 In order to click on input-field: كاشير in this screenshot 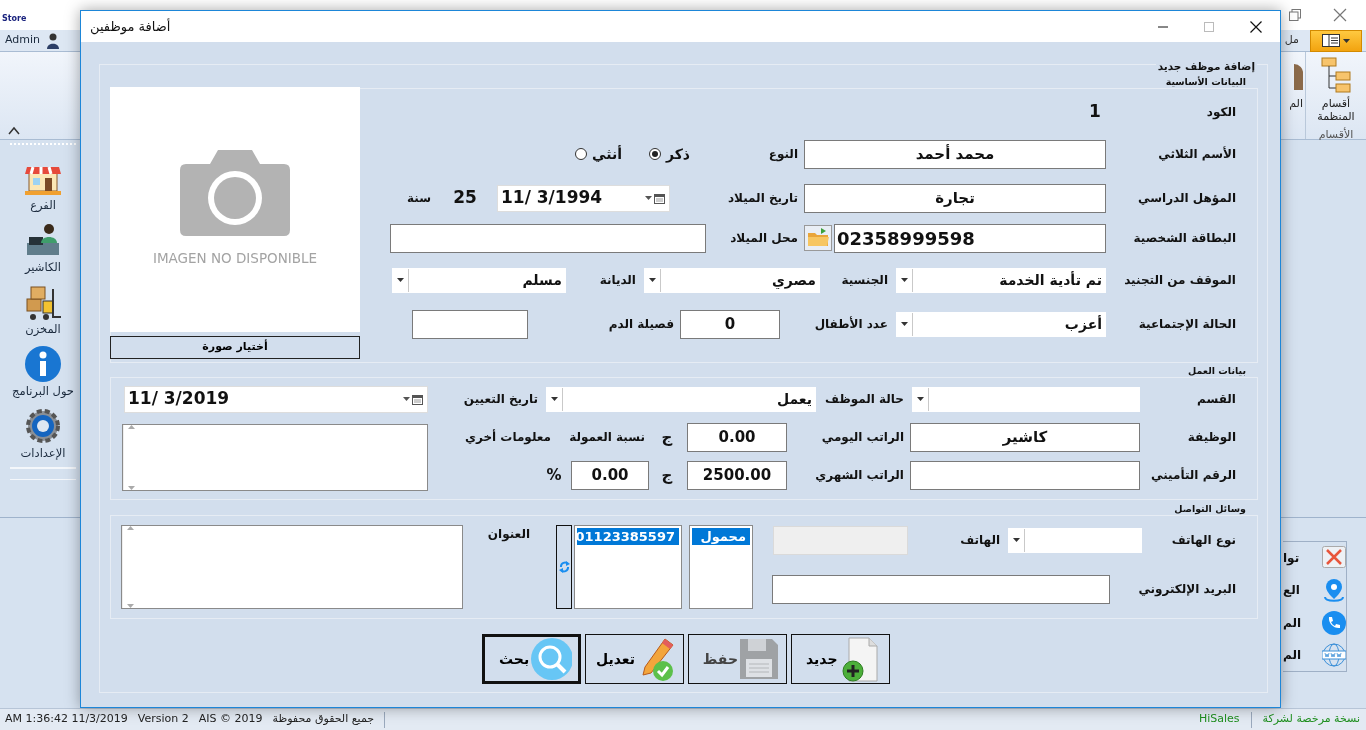, I will do `click(1025, 437)`.